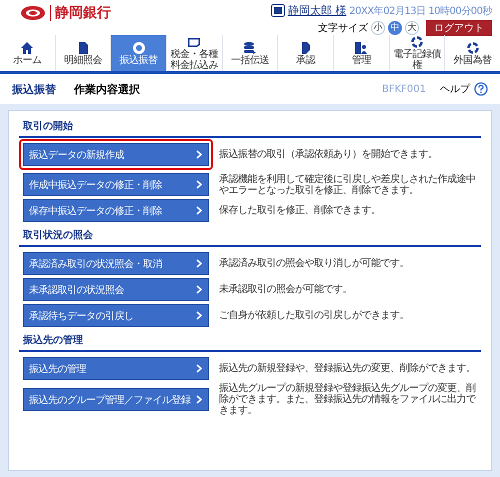 This screenshot has height=477, width=500. Describe the element at coordinates (250, 237) in the screenshot. I see `section-title: 取引状況の照会` at that location.